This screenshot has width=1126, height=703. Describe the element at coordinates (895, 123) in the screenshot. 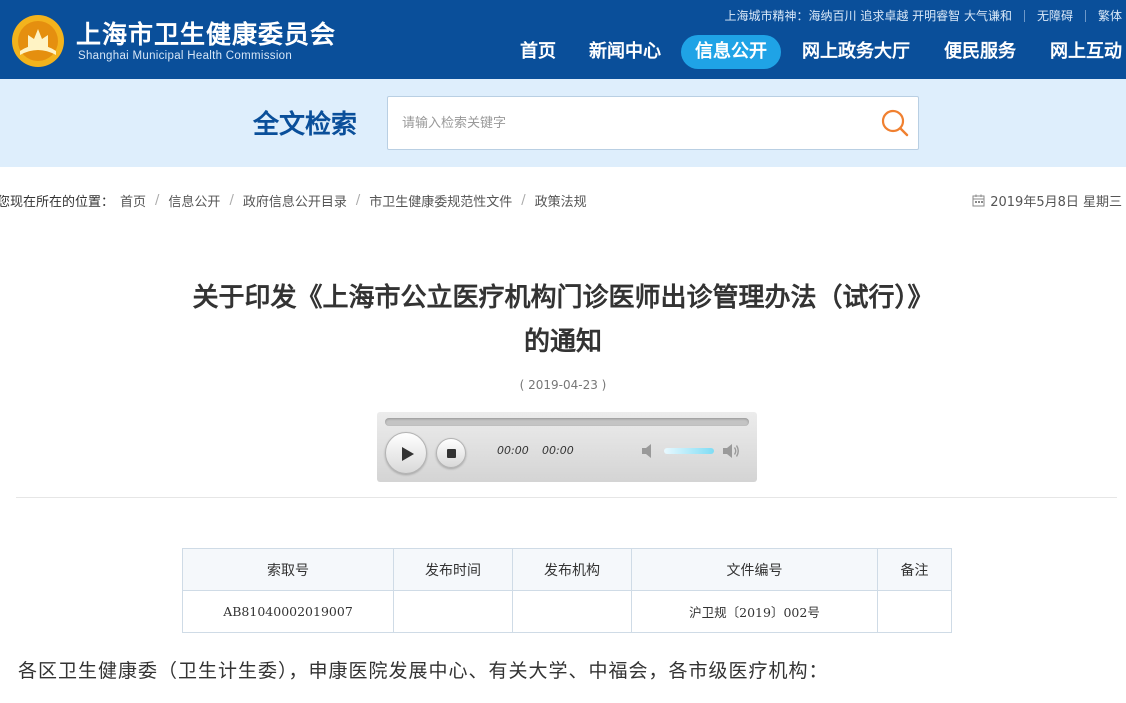

I see `search-icon` at that location.